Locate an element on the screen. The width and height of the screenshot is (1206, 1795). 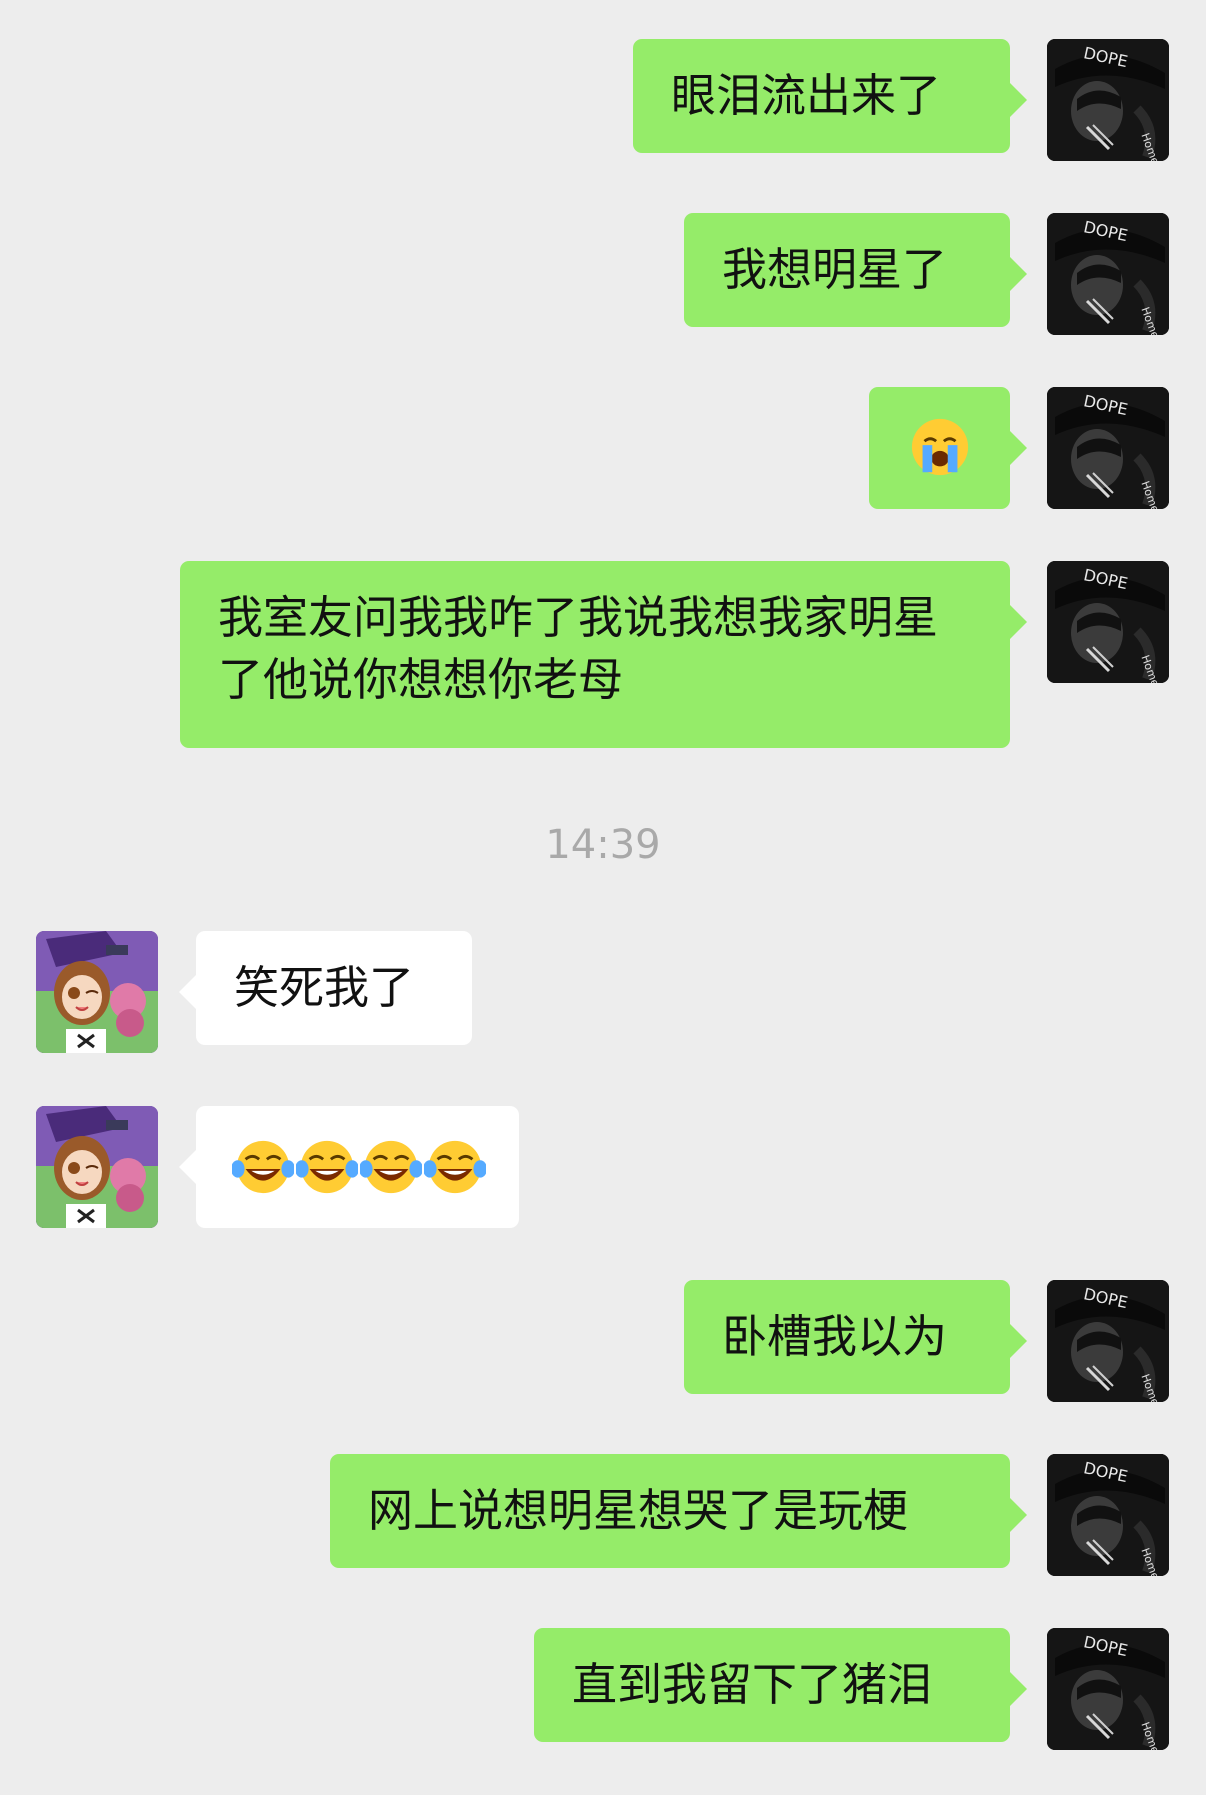
message-bubble-sent: 直到我留下了猪泪 is located at coordinates (780, 1685).